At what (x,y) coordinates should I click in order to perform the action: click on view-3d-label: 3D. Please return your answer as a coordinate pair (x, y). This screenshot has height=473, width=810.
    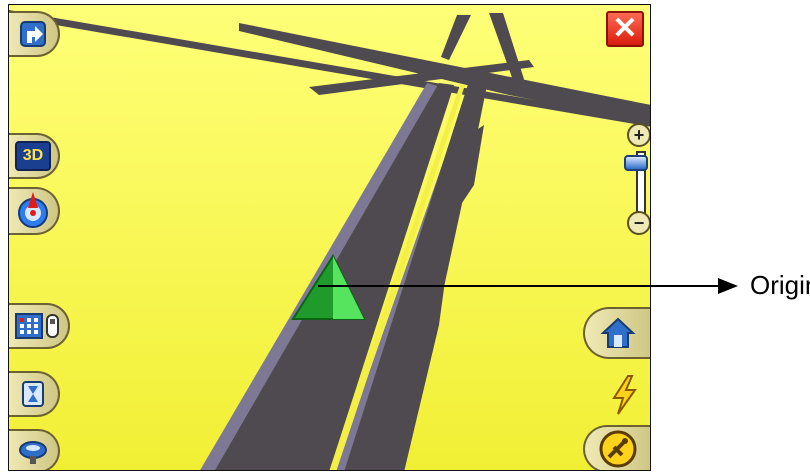
    Looking at the image, I should click on (33, 156).